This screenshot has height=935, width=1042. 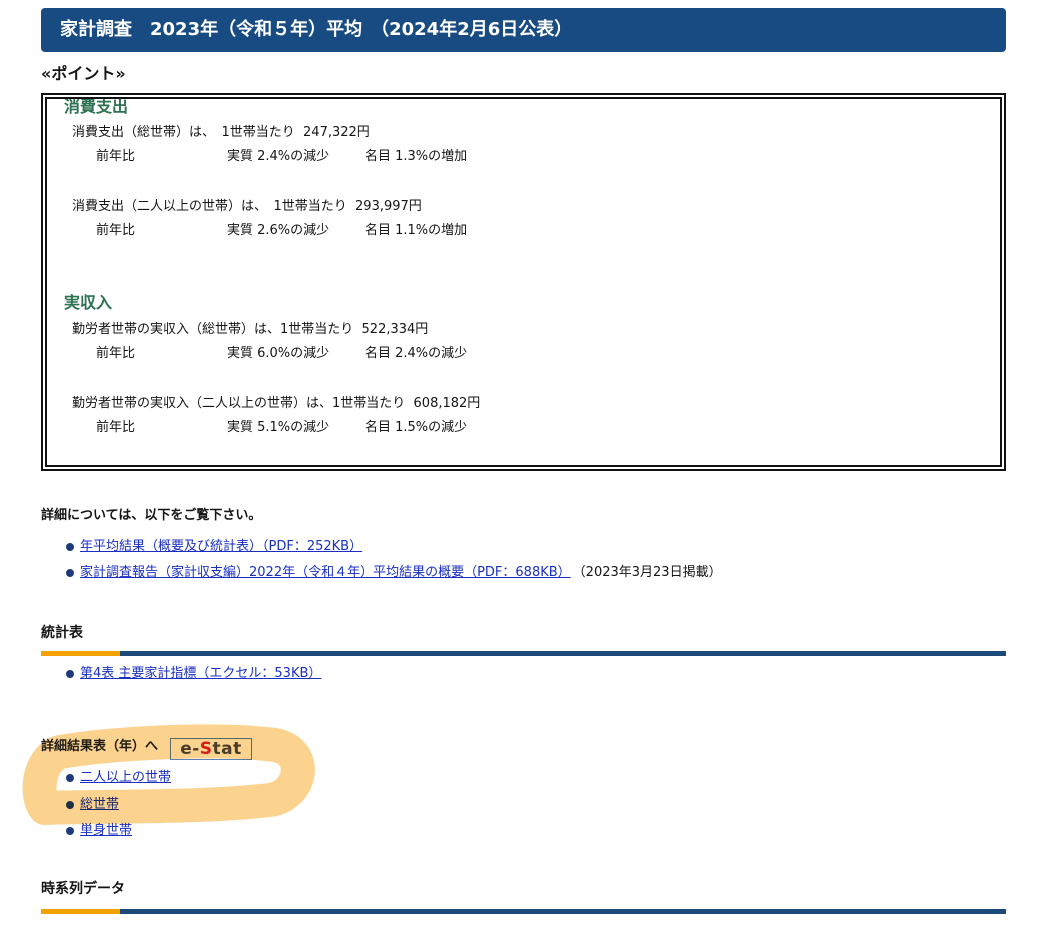 I want to click on real-change: 実質 6.0%の減少, so click(x=278, y=353).